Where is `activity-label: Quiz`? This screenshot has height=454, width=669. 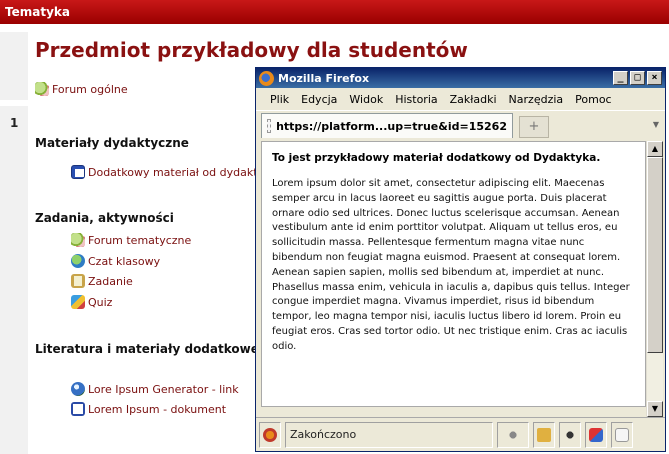
activity-label: Quiz is located at coordinates (100, 302).